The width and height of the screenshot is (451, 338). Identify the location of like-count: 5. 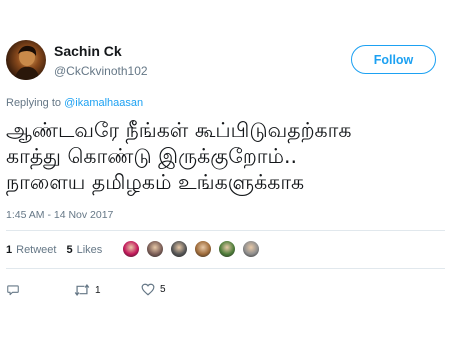
(163, 289).